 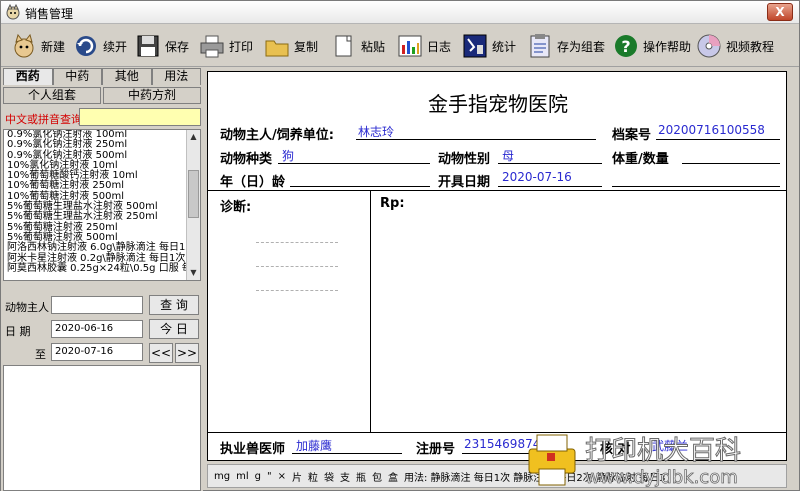 I want to click on next-button: >>, so click(x=187, y=353).